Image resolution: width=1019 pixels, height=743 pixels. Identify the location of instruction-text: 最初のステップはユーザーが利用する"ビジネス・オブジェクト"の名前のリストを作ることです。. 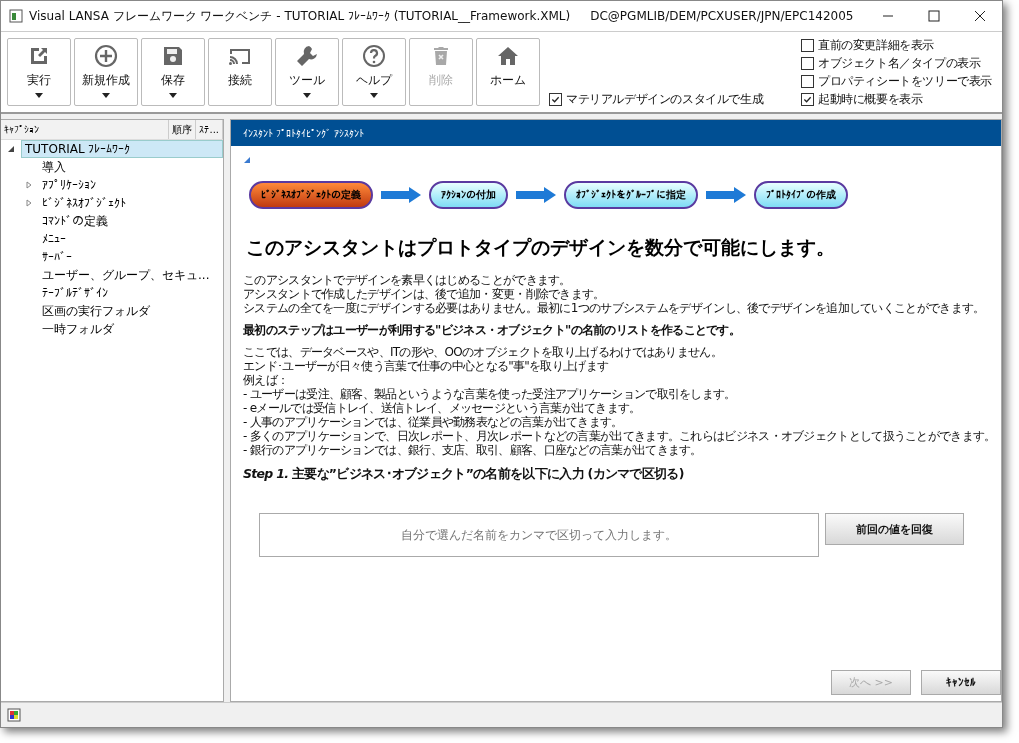
(491, 330).